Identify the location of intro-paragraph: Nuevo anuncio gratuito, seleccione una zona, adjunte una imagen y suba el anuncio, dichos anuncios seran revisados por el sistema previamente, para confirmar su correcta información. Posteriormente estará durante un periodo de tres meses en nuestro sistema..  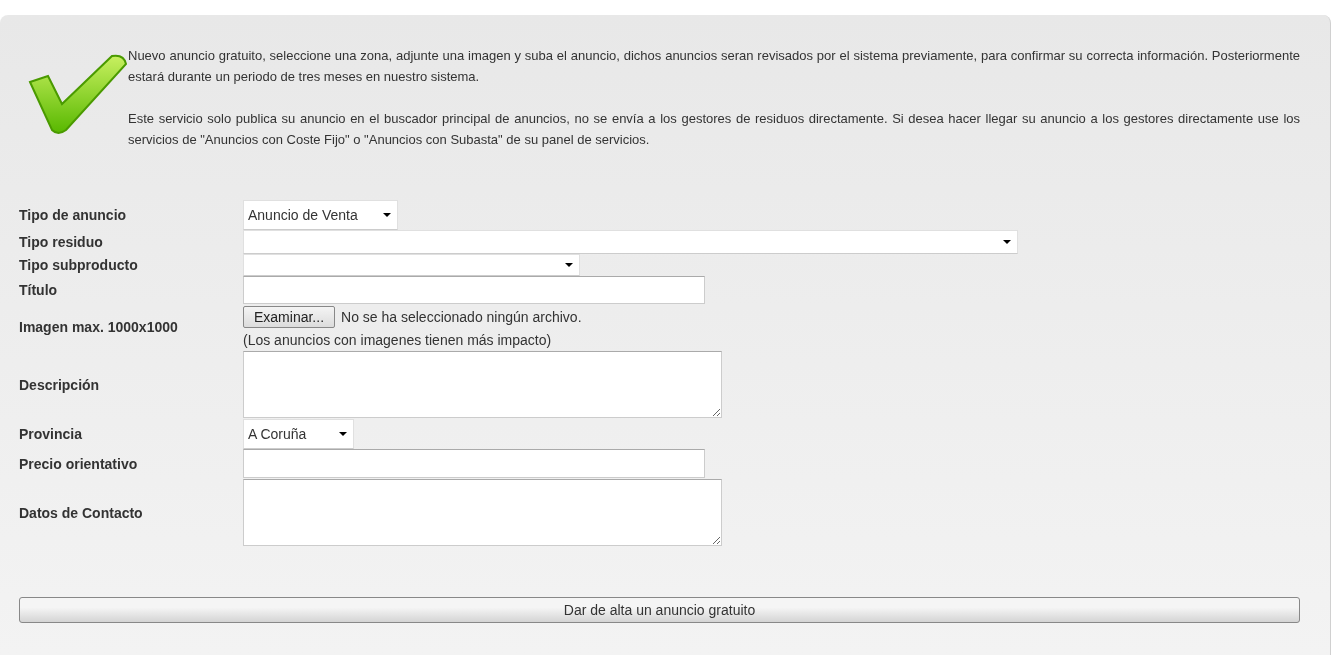
(714, 66).